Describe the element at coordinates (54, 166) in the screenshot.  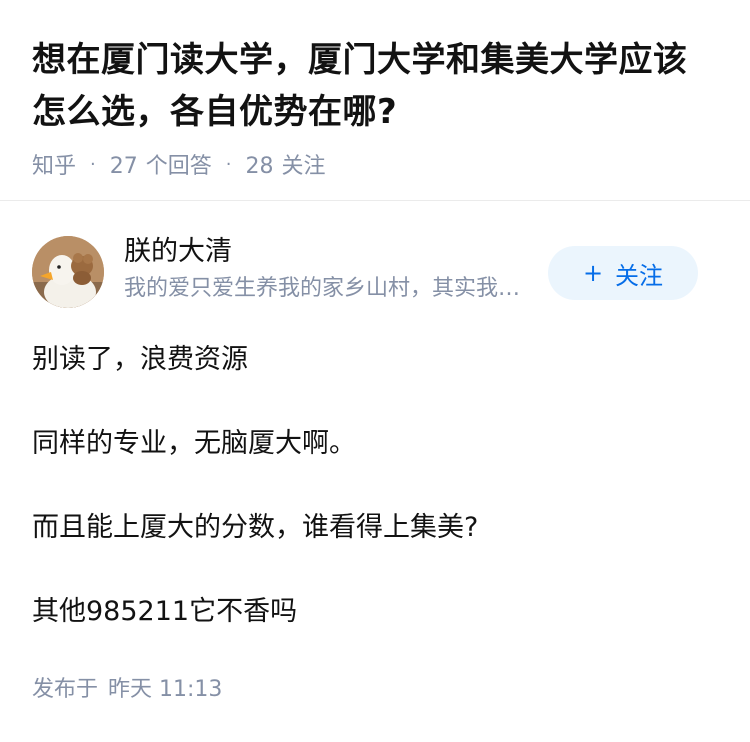
I see `platform-name: 知乎` at that location.